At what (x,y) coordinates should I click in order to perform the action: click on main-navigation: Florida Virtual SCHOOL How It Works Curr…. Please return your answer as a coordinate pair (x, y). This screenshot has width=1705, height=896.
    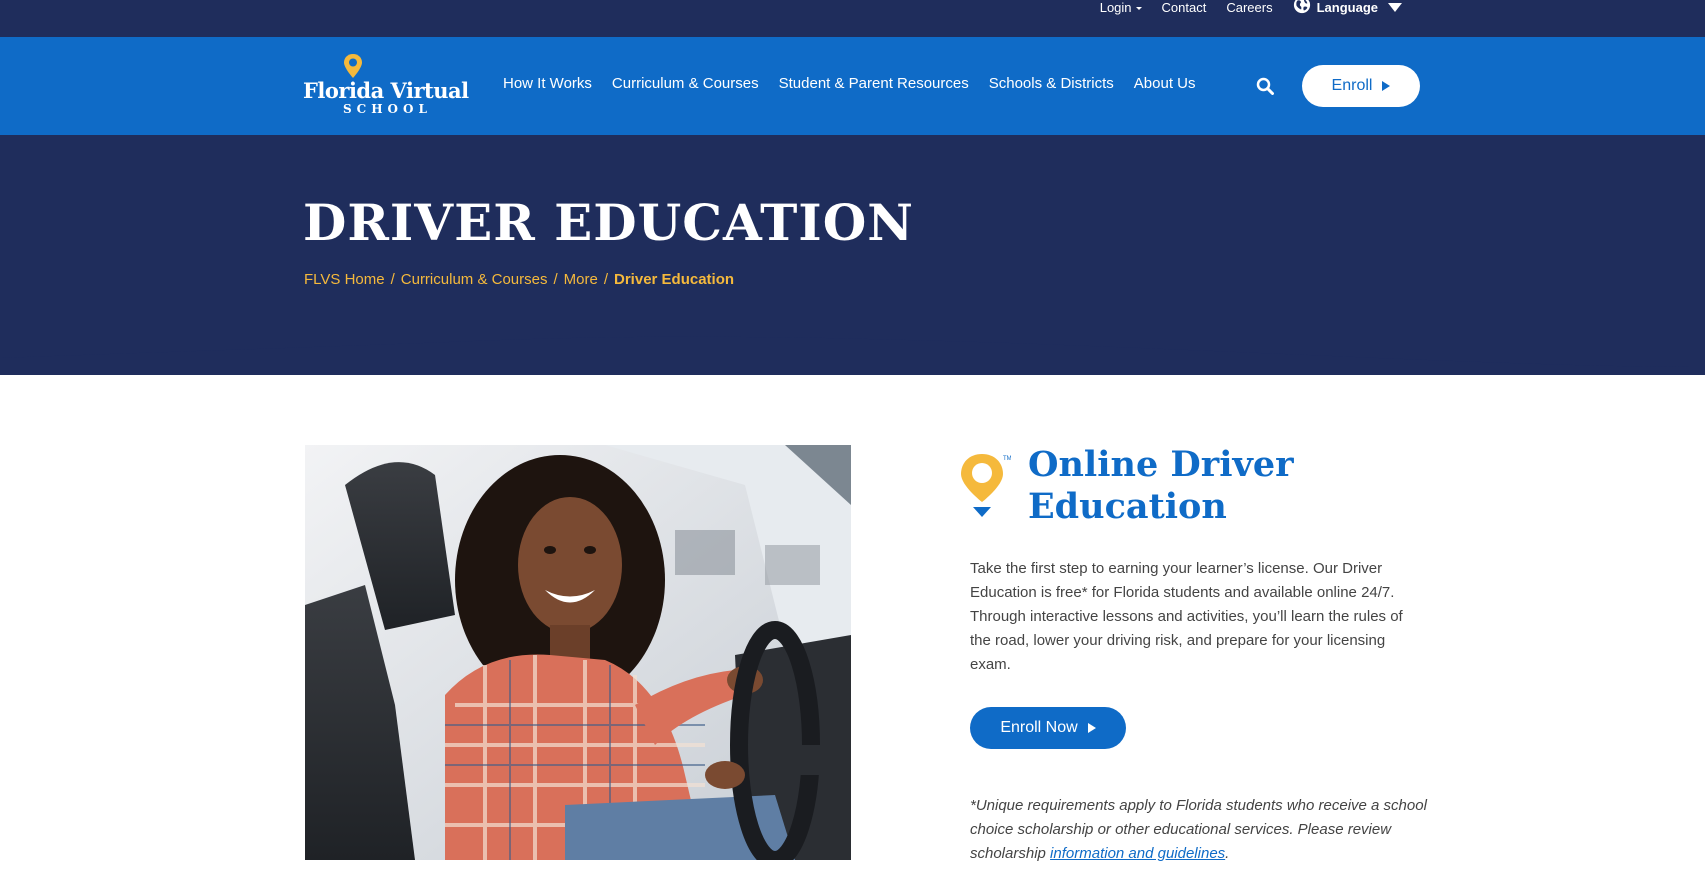
    Looking at the image, I should click on (852, 86).